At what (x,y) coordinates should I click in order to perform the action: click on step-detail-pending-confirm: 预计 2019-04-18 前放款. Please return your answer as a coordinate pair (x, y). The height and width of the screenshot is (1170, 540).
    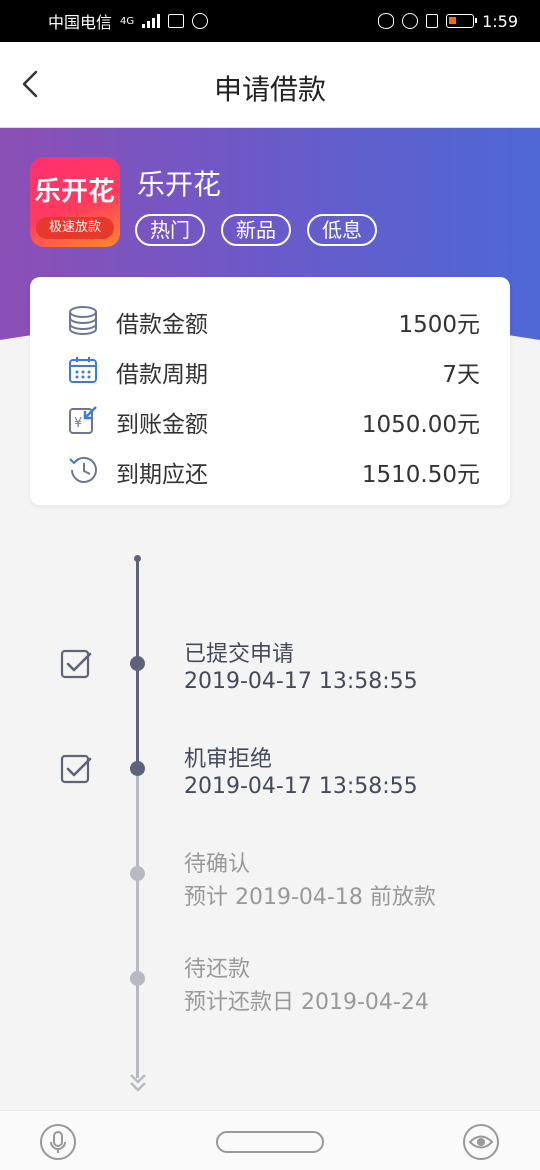
    Looking at the image, I should click on (310, 897).